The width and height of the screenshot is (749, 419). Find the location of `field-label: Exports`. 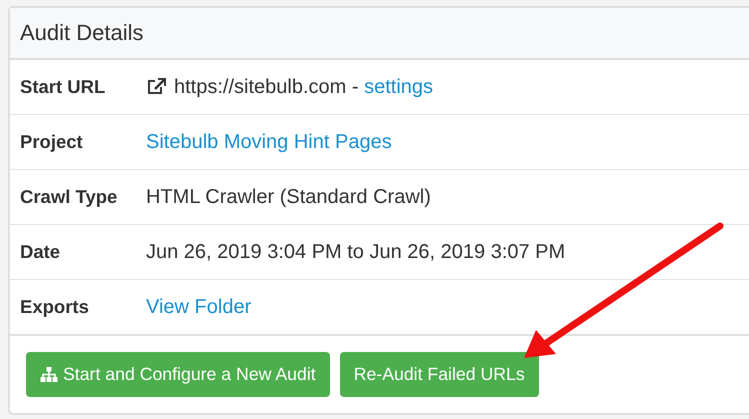

field-label: Exports is located at coordinates (55, 307).